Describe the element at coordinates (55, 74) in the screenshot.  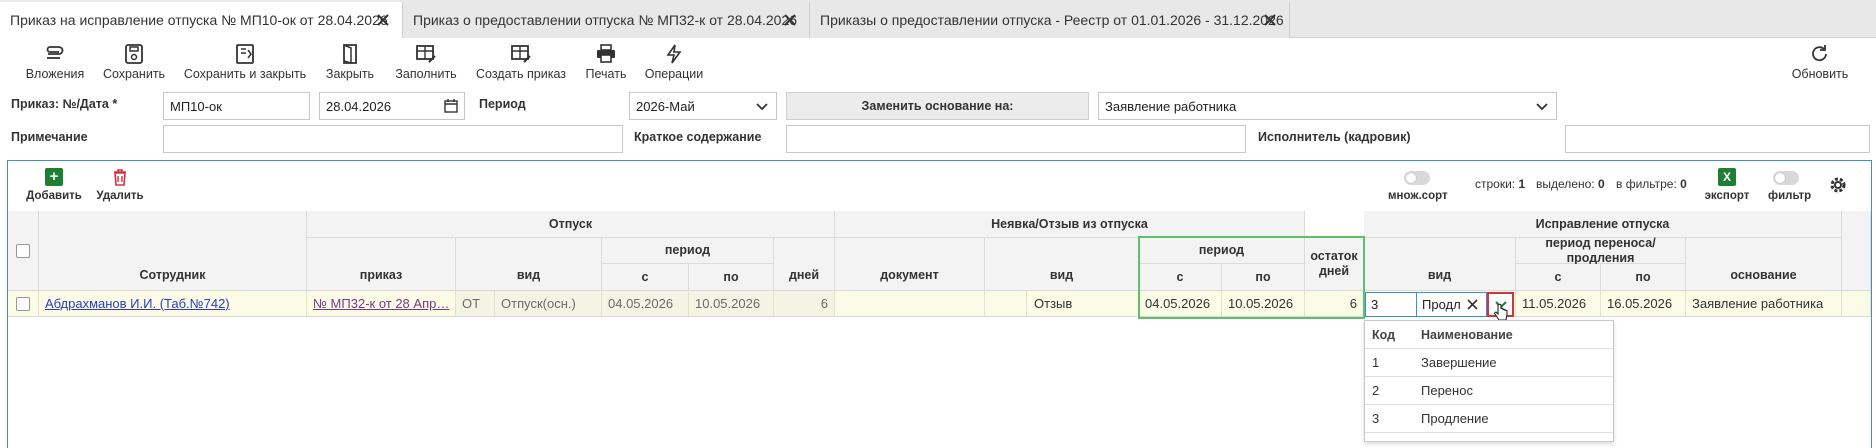
I see `attachments-label: Вложения` at that location.